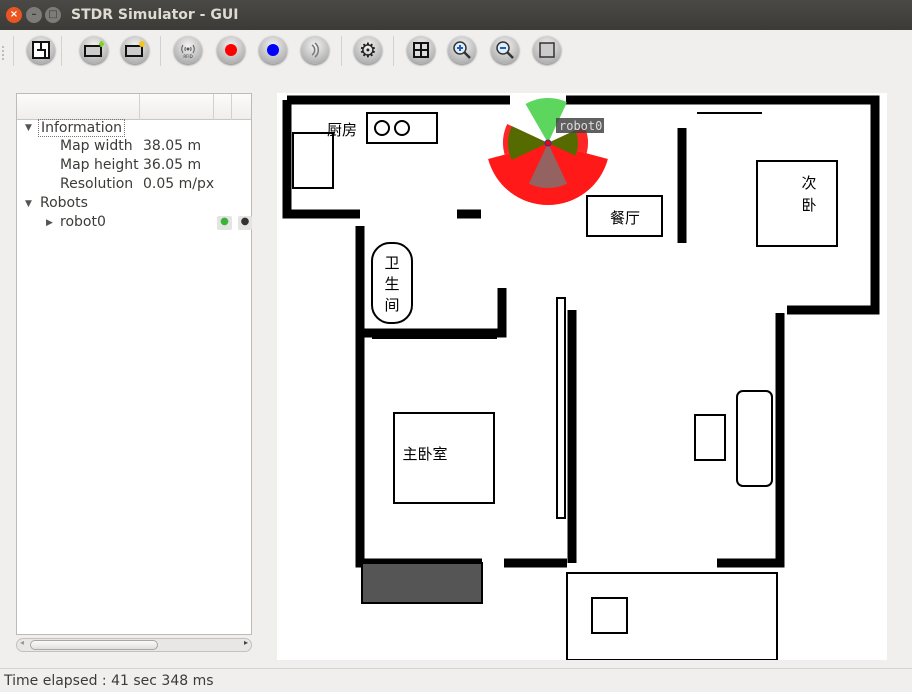 The image size is (912, 692). I want to click on rfid-icon: RFID, so click(188, 51).